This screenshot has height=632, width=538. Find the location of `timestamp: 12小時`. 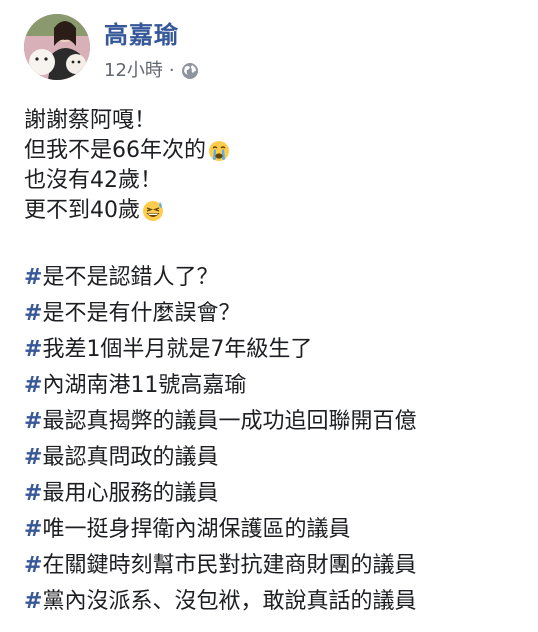

timestamp: 12小時 is located at coordinates (133, 71).